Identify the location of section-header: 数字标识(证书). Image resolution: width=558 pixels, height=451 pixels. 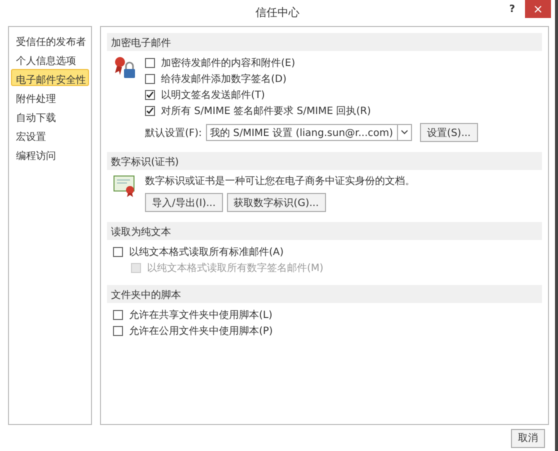
(324, 161).